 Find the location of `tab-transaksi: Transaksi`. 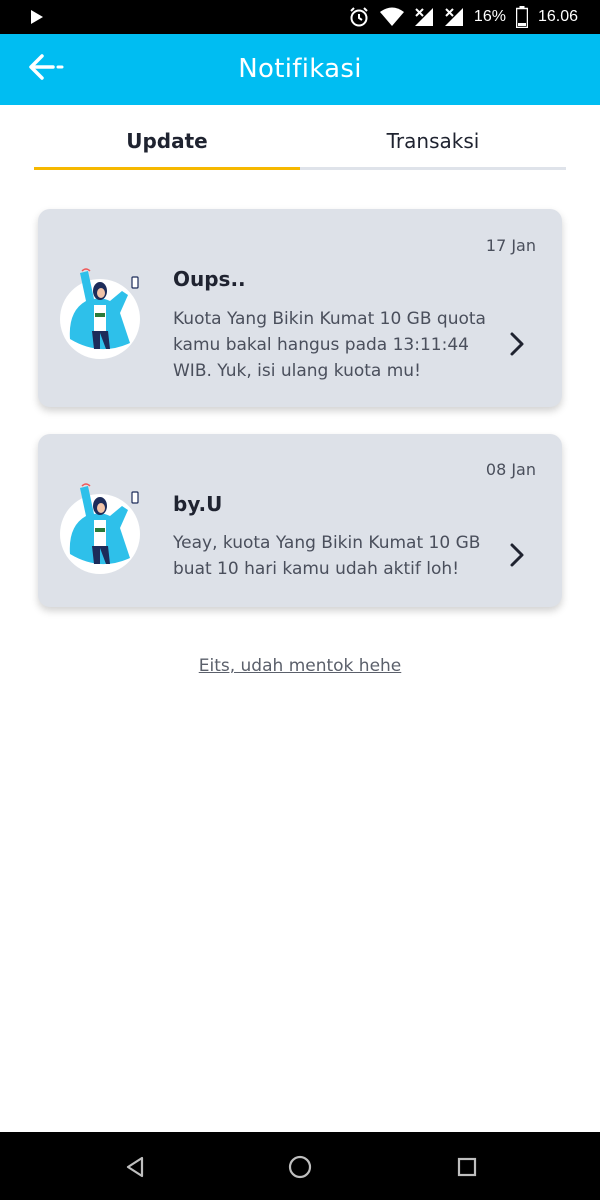

tab-transaksi: Transaksi is located at coordinates (433, 144).